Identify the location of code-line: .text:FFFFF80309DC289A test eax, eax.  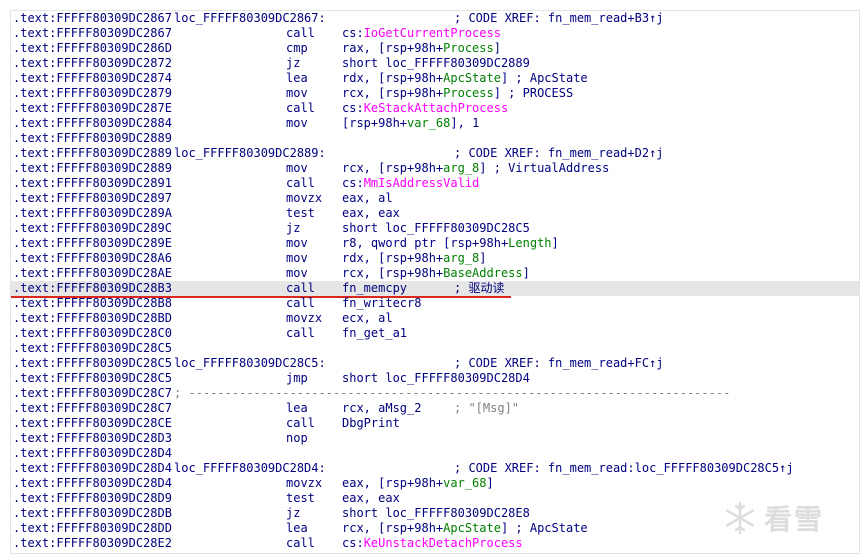
(435, 213).